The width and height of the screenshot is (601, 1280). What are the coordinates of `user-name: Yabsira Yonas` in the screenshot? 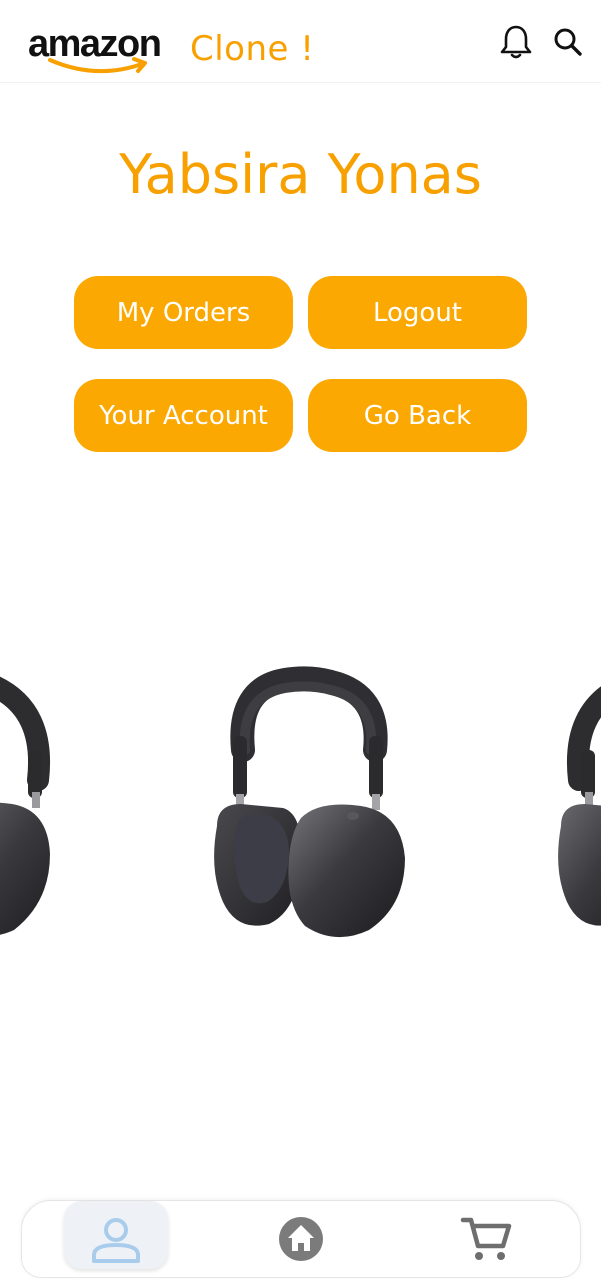 It's located at (300, 174).